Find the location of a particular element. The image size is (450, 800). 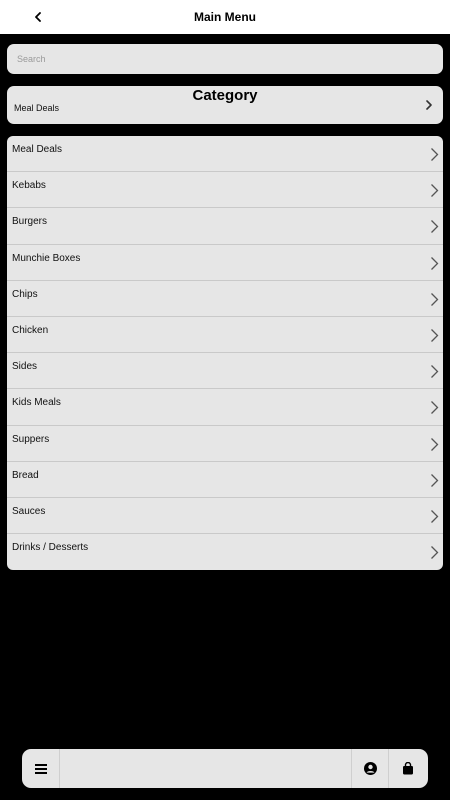

hamburger-menu-icon is located at coordinates (40, 768).